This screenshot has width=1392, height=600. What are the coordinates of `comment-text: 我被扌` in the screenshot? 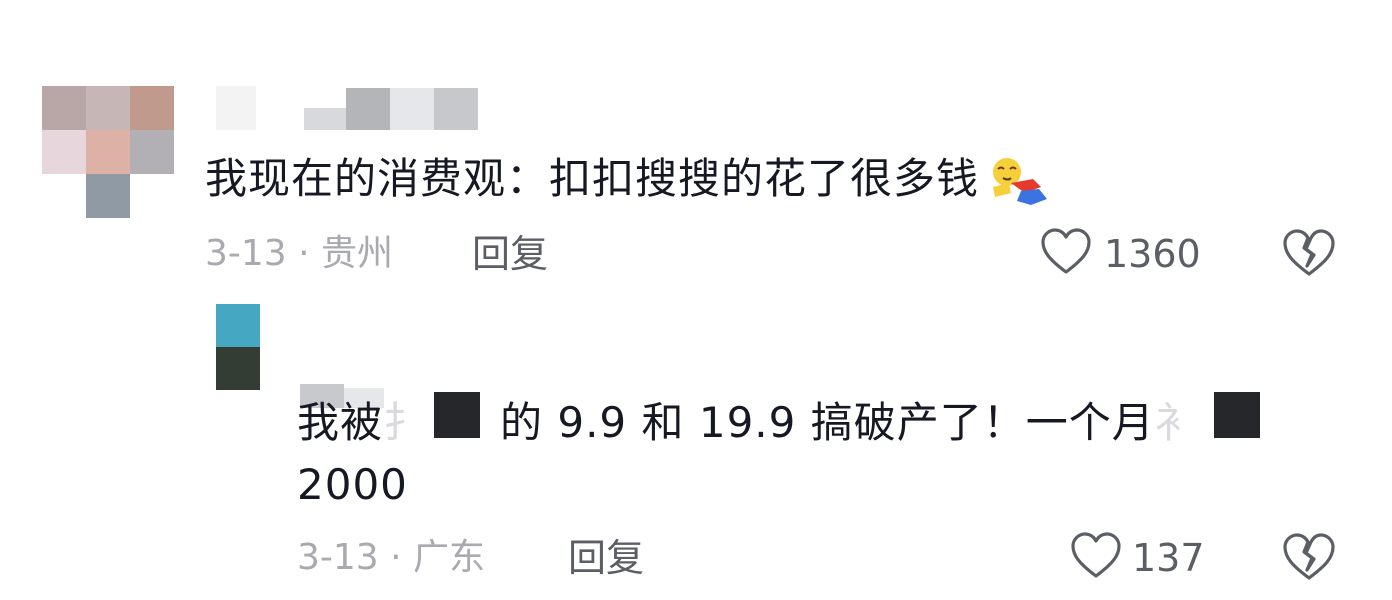 It's located at (362, 422).